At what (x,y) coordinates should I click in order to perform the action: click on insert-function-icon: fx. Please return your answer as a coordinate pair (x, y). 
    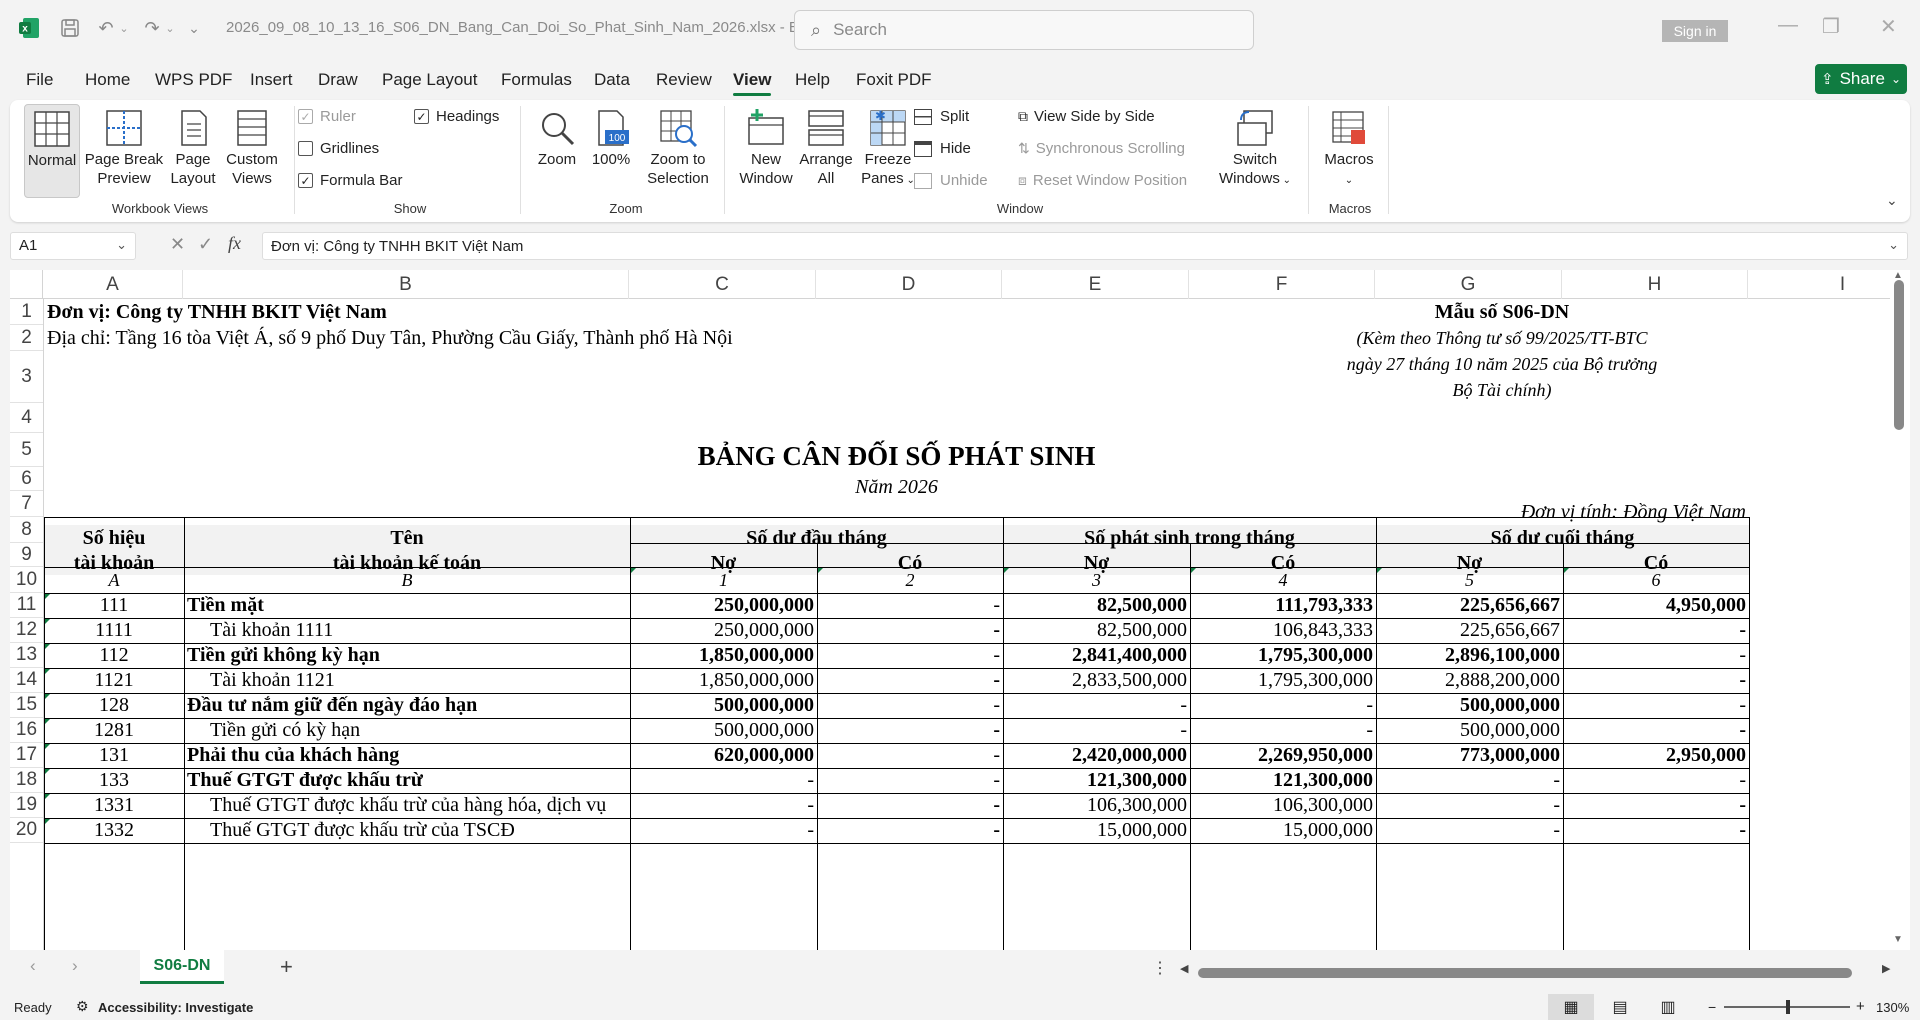
    Looking at the image, I should click on (234, 243).